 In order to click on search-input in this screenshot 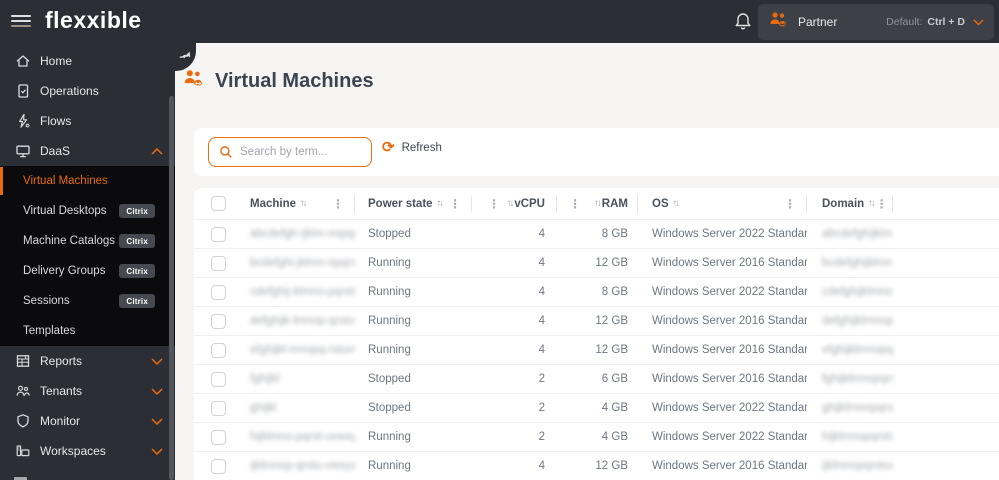, I will do `click(299, 152)`.